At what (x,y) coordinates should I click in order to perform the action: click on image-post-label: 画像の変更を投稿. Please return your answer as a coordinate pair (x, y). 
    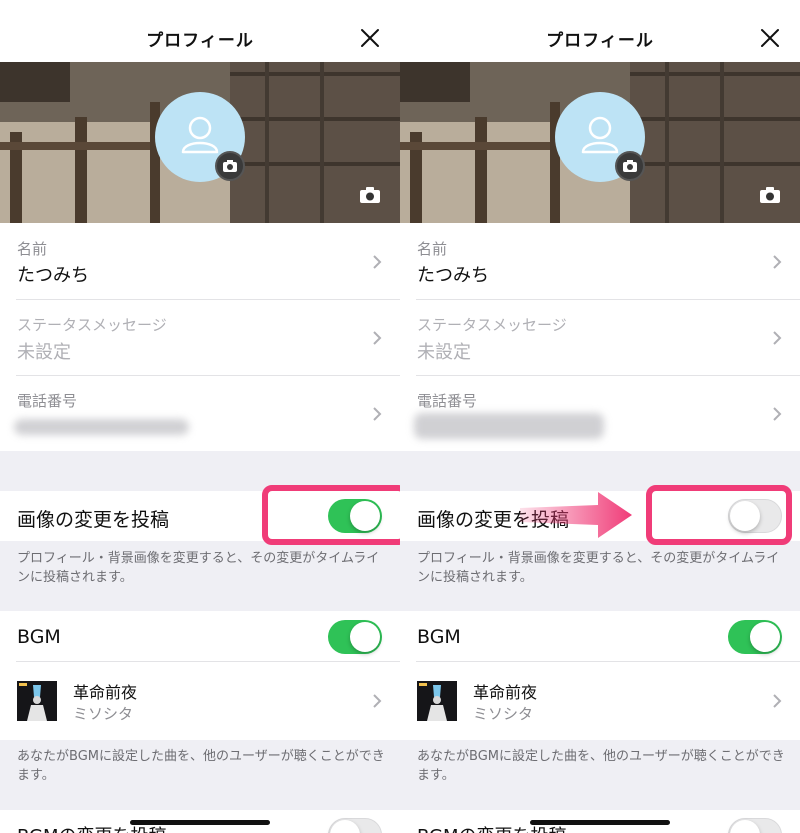
    Looking at the image, I should click on (93, 520).